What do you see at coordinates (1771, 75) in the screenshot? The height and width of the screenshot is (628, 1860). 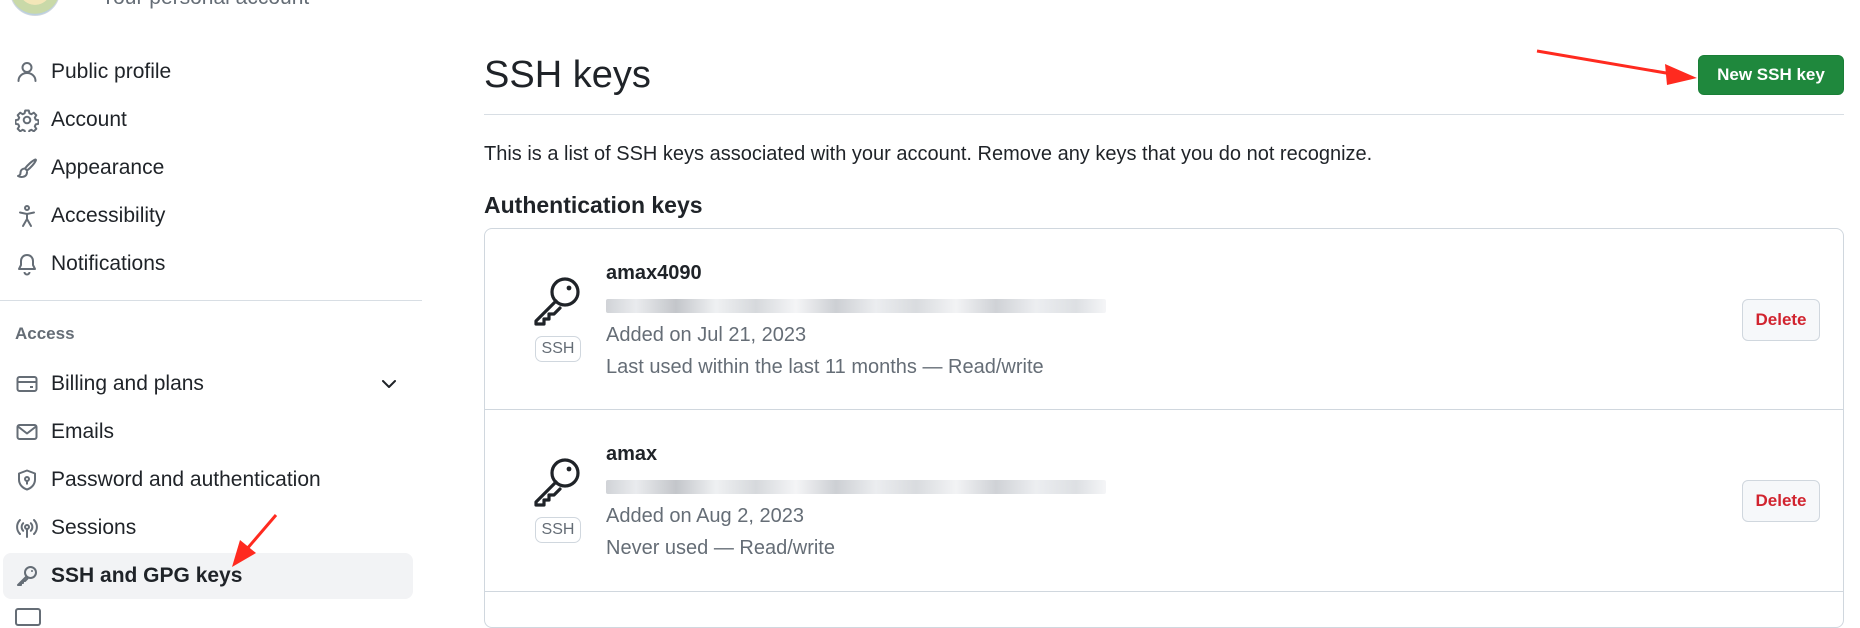 I see `new-ssh-key-button: New SSH key` at bounding box center [1771, 75].